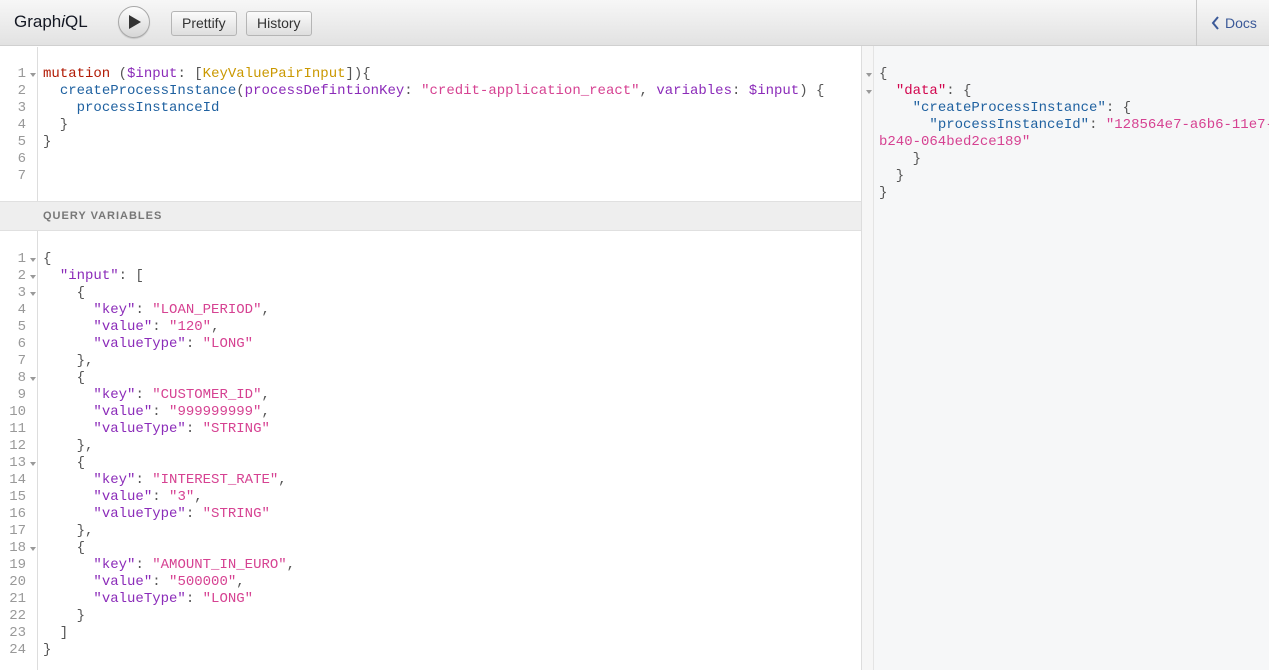 The width and height of the screenshot is (1269, 670). I want to click on line-number: 10, so click(17, 412).